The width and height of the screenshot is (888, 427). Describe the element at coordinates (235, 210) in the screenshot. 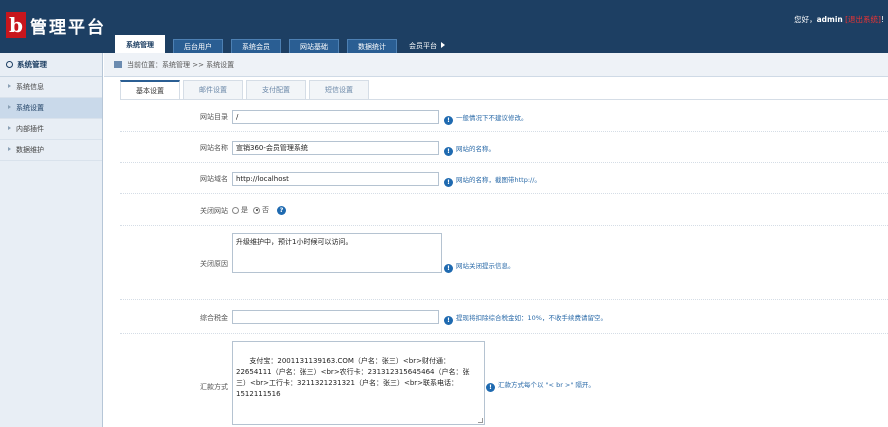

I see `close-site-yes-radio` at that location.